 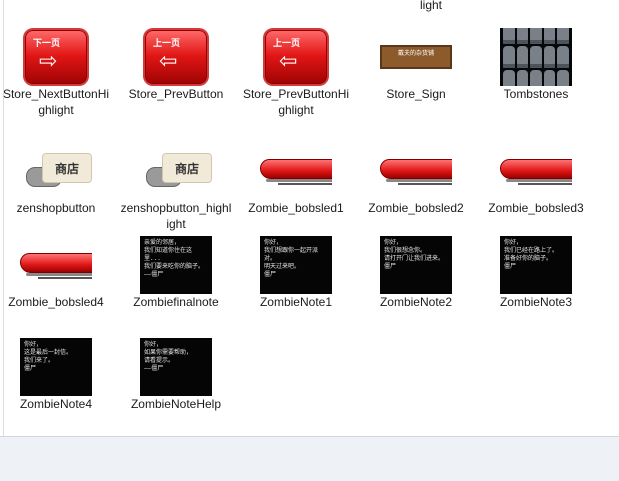 I want to click on zombie-note-thumbnail: 亲爱的邻居， 我们知道你住在这里... 我们要来吃你的脑子。 ——僵尸, so click(x=176, y=265).